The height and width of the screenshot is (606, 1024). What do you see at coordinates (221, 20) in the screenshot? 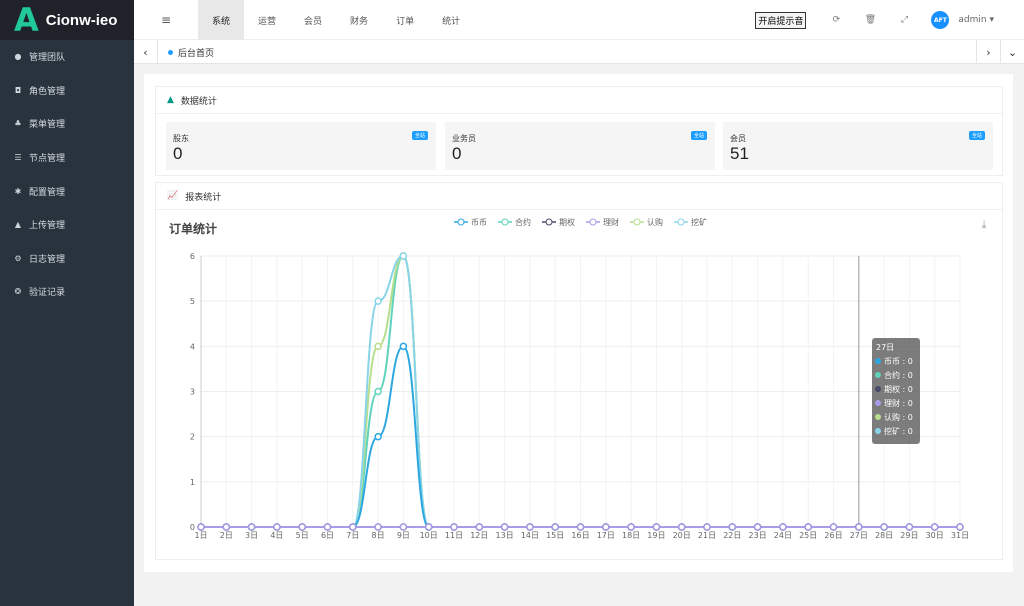
I see `nav-tab: 系统` at bounding box center [221, 20].